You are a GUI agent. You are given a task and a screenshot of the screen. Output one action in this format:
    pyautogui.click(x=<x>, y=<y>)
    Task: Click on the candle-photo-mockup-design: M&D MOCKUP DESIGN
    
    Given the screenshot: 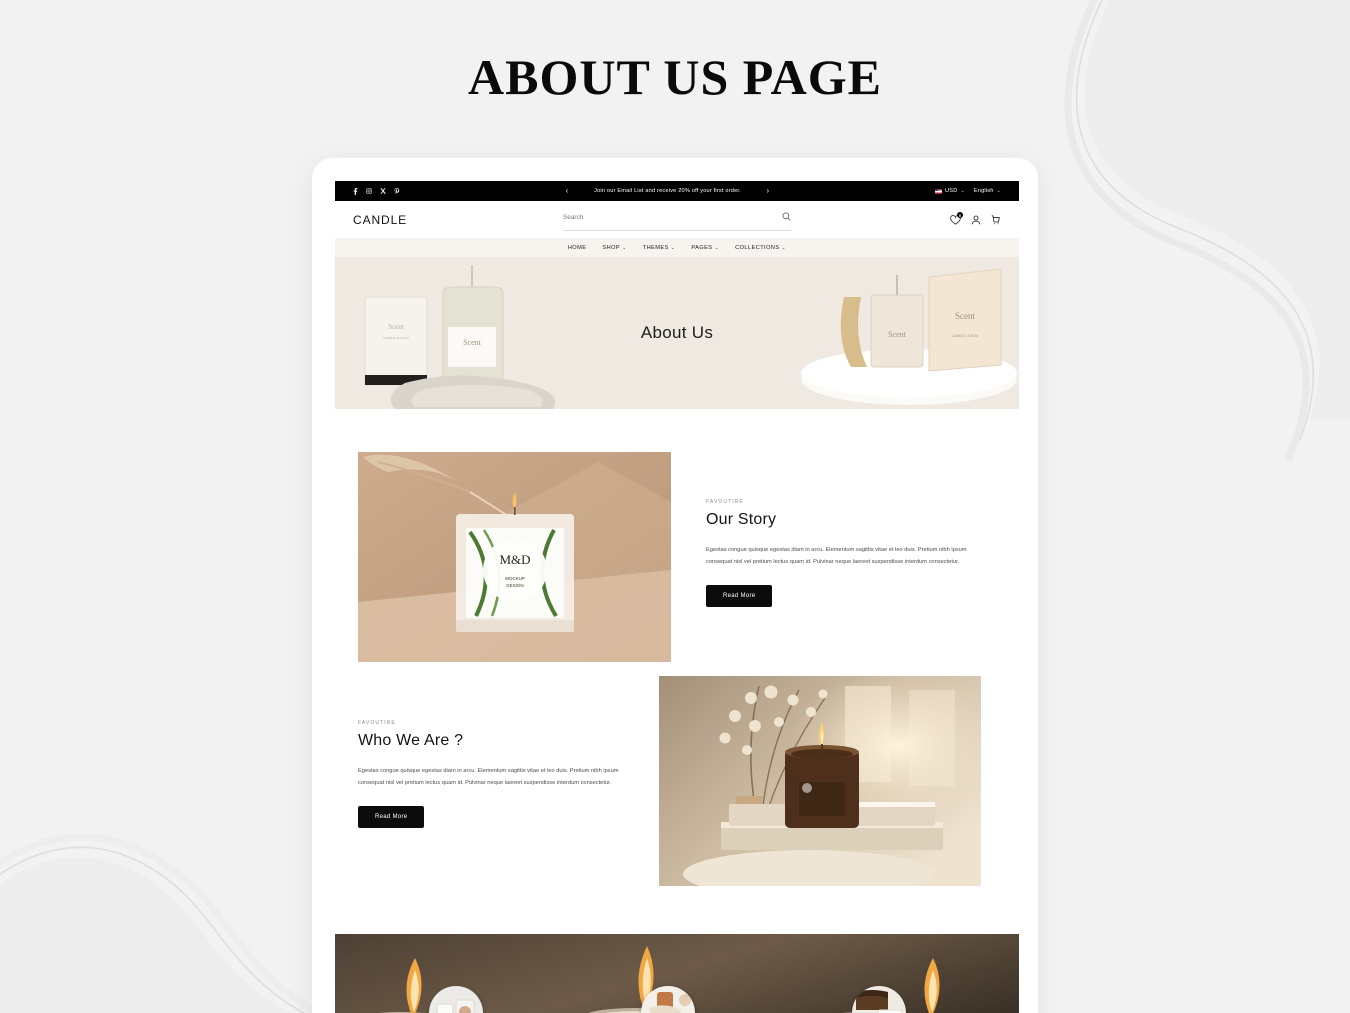 What is the action you would take?
    pyautogui.click(x=514, y=557)
    